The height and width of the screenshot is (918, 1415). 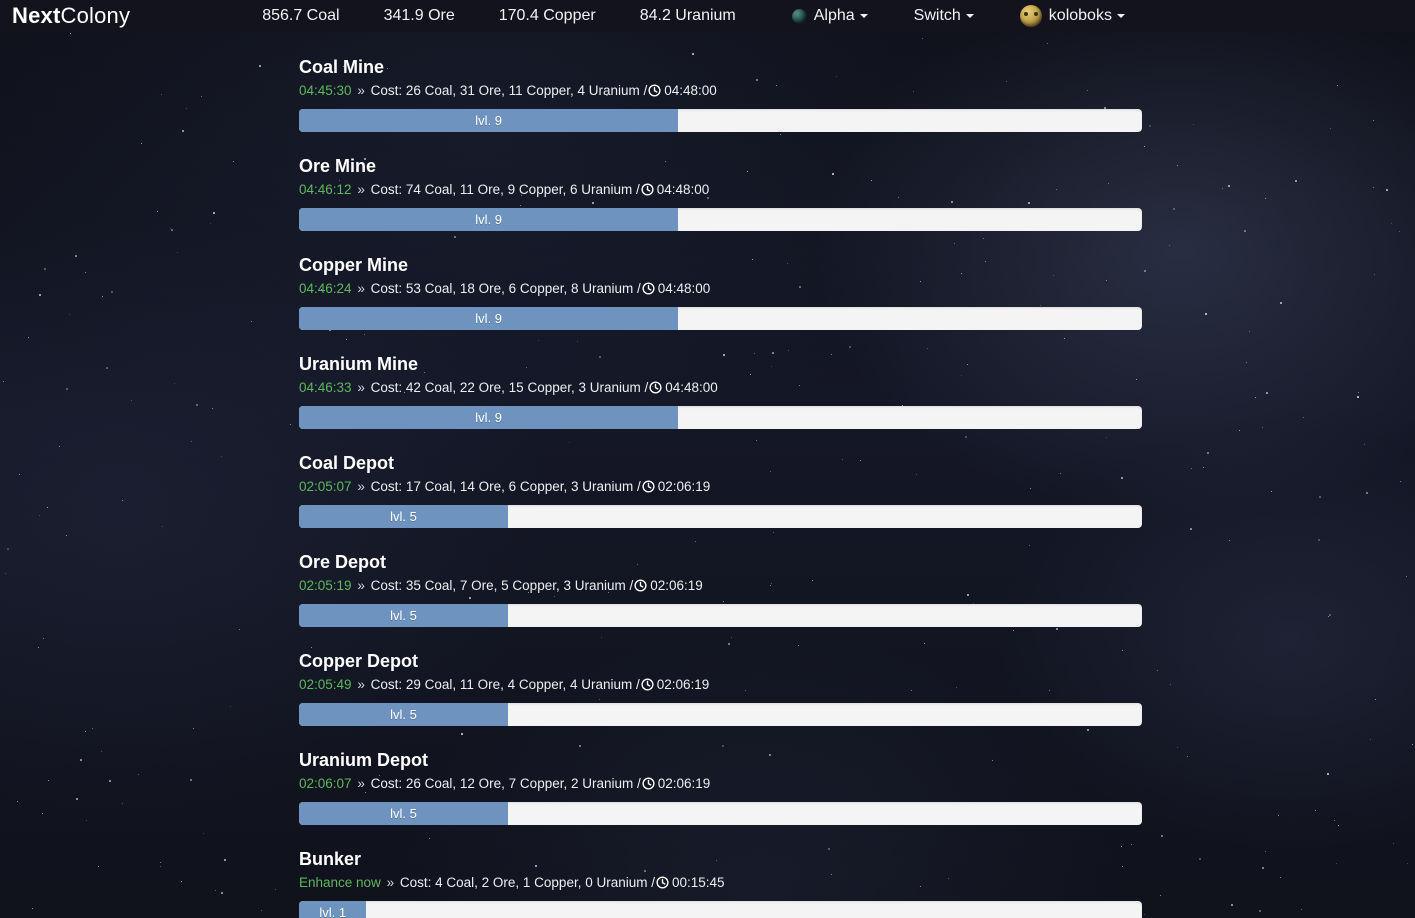 I want to click on chevron-down-icon, so click(x=1120, y=16).